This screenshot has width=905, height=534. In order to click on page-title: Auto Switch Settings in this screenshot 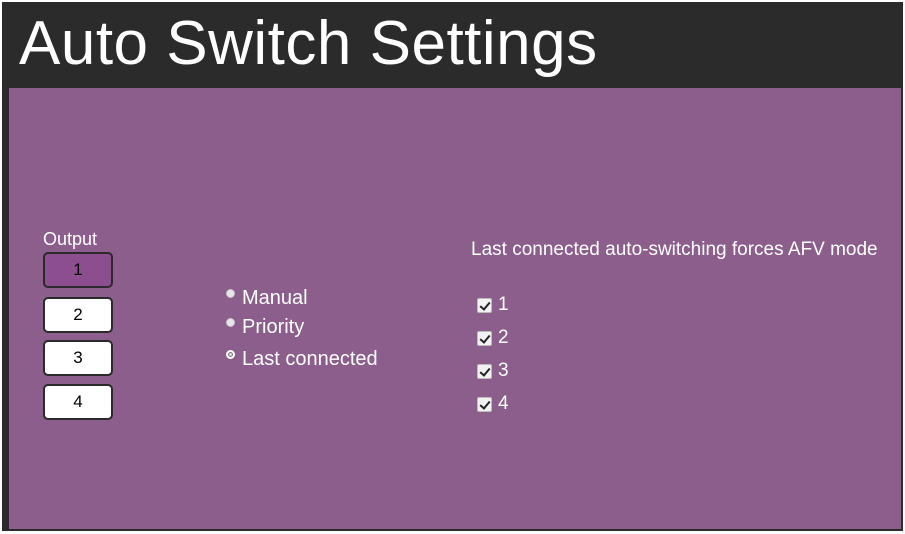, I will do `click(308, 43)`.